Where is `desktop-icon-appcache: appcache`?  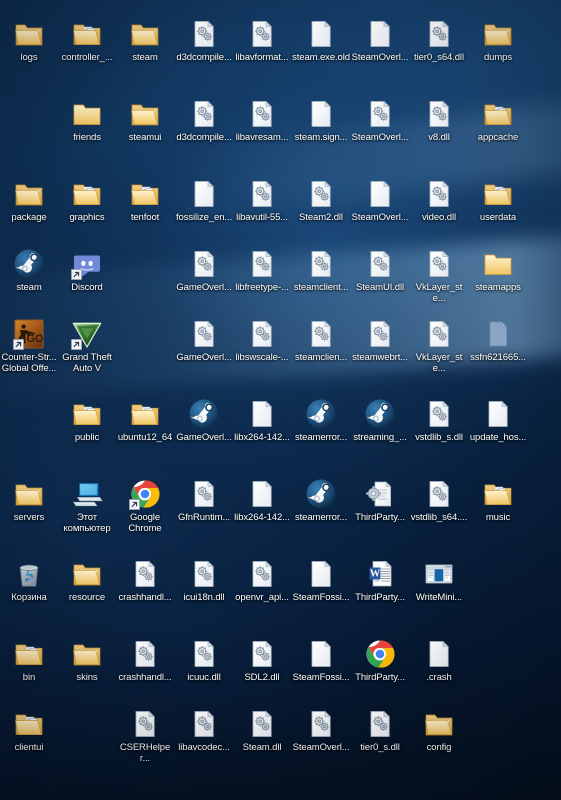
desktop-icon-appcache: appcache is located at coordinates (498, 121).